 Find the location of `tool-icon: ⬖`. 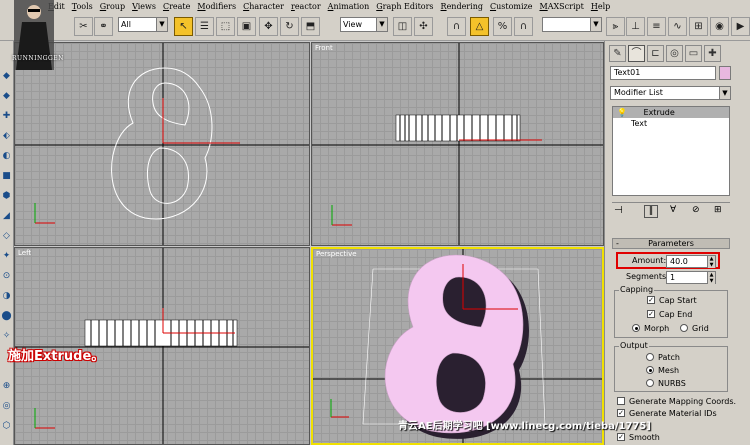

tool-icon: ⬖ is located at coordinates (6, 136).